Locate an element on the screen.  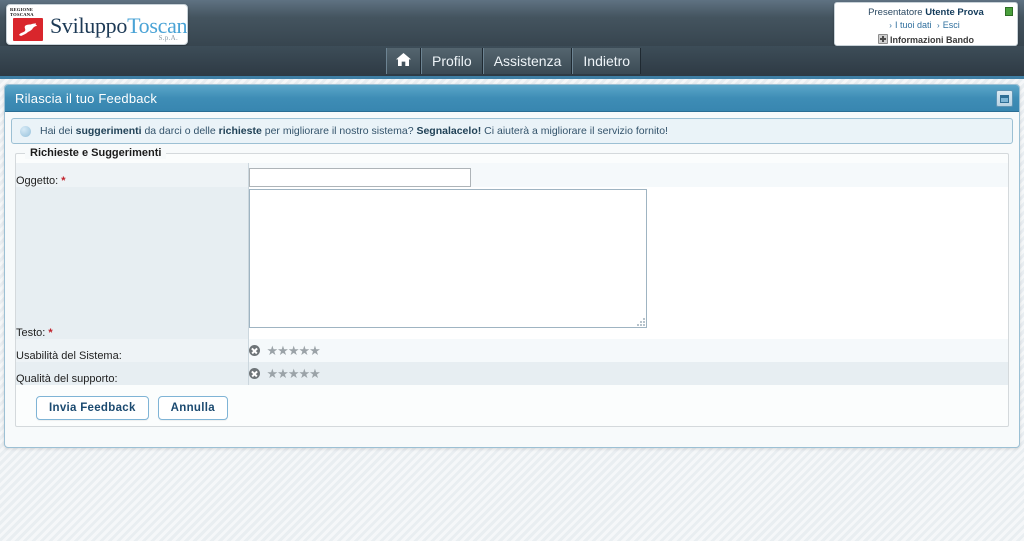
qualita-label: Qualità del supporto: is located at coordinates (67, 379).